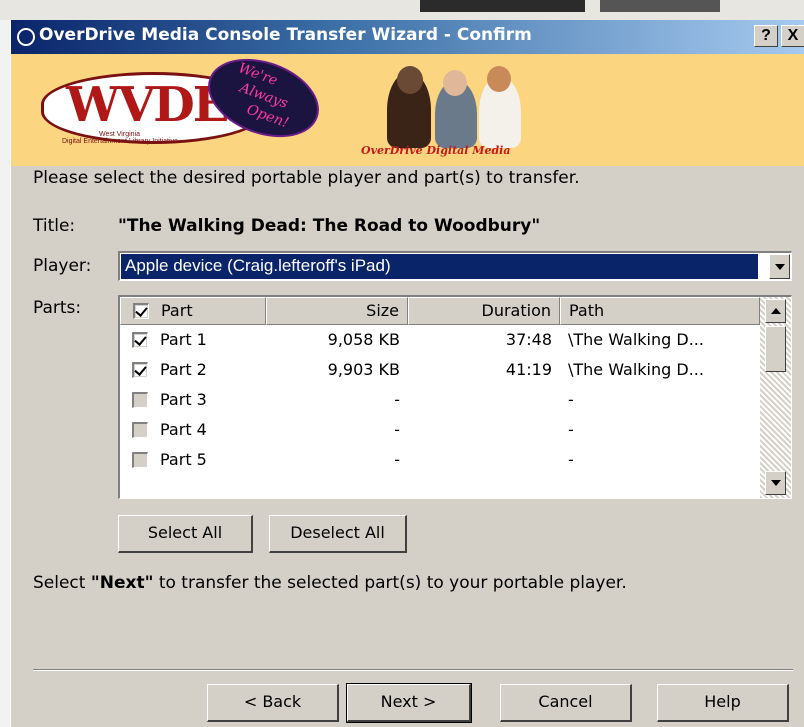  What do you see at coordinates (54, 226) in the screenshot?
I see `title-label: Title:` at bounding box center [54, 226].